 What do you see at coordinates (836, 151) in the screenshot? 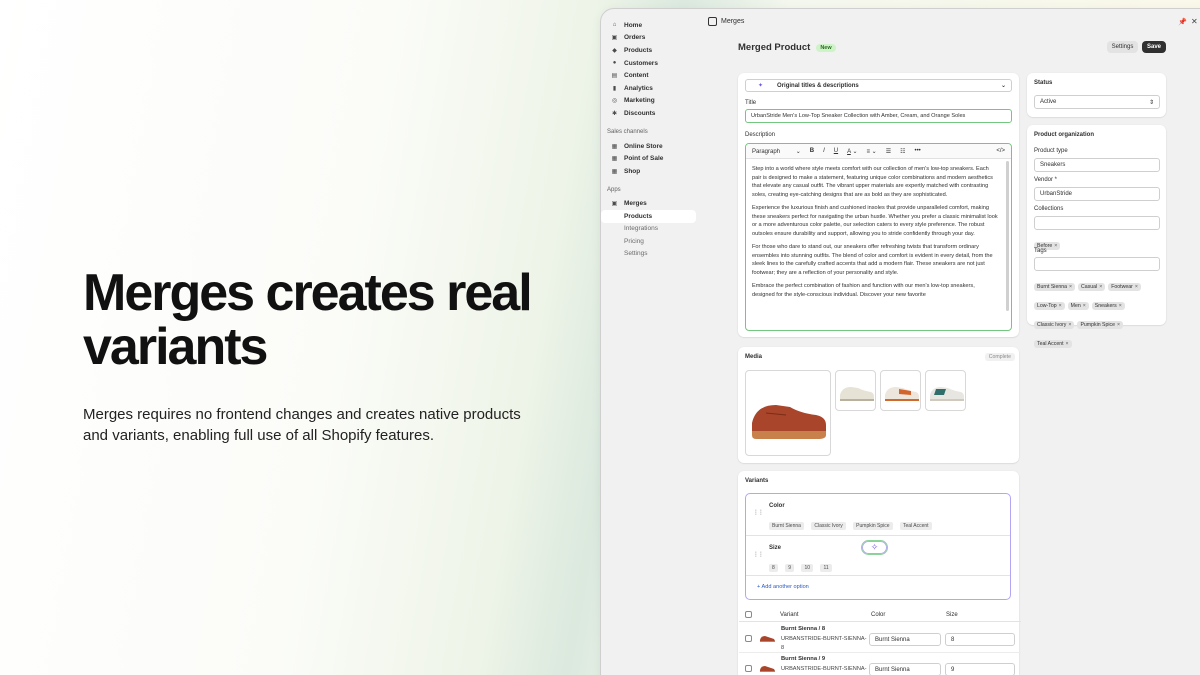
I see `underline-button: U` at bounding box center [836, 151].